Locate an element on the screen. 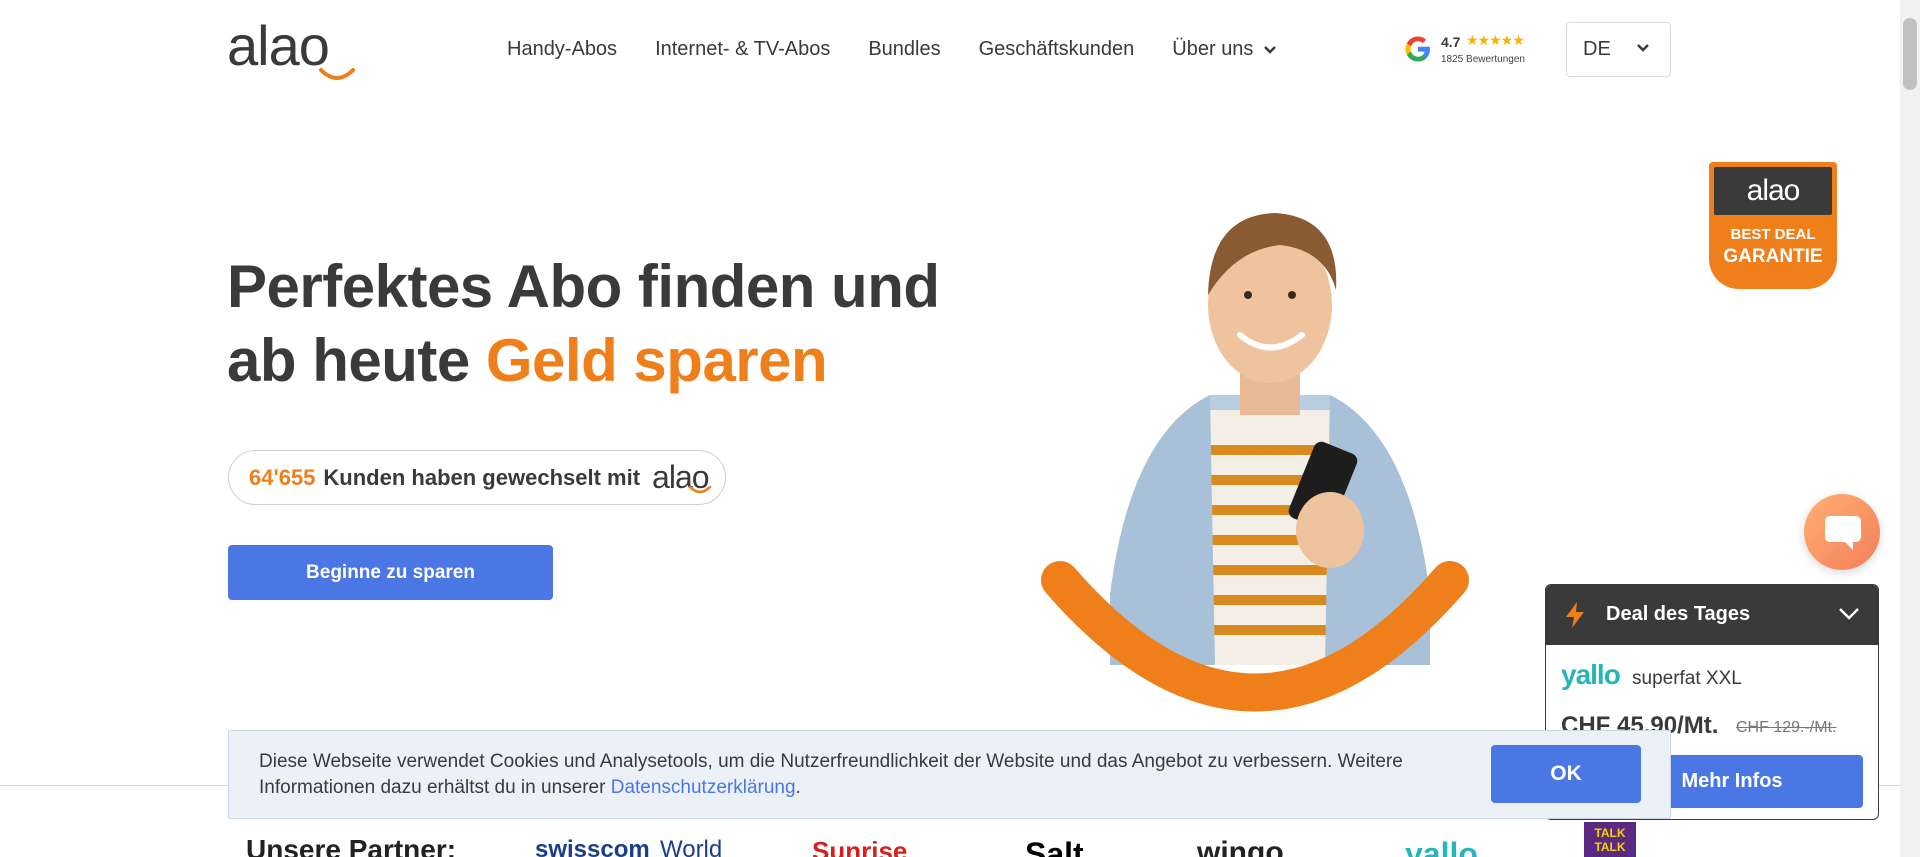 The width and height of the screenshot is (1920, 857). start-saving-button: Beginne zu sparen is located at coordinates (390, 572).